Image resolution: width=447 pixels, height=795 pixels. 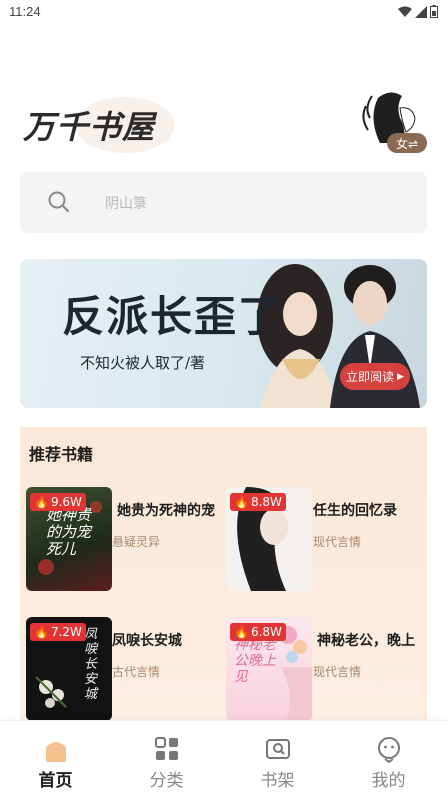 What do you see at coordinates (223, 13) in the screenshot?
I see `status-bar: 11:24` at bounding box center [223, 13].